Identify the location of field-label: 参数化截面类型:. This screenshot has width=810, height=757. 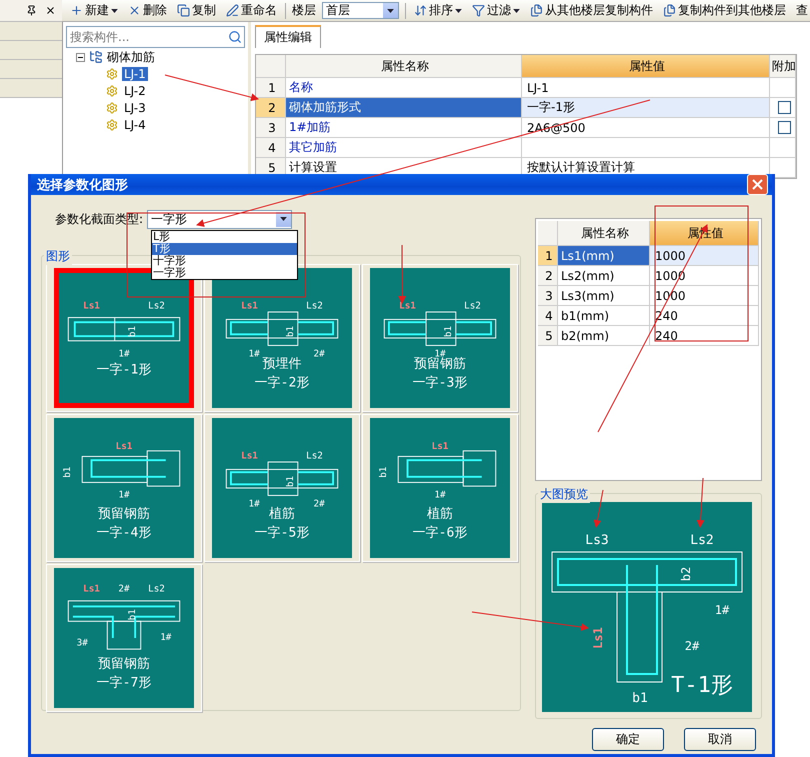
(99, 219).